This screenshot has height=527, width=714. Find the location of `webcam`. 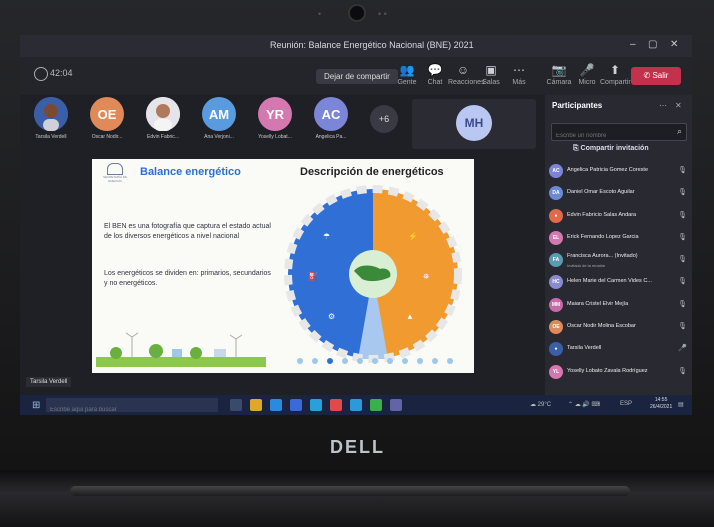

webcam is located at coordinates (357, 13).